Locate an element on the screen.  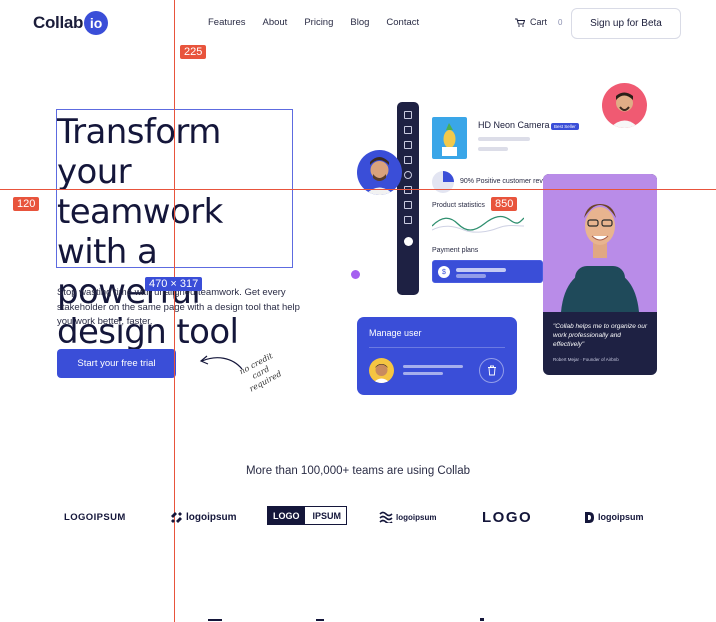
partner-logo-3-text-a: LOGO is located at coordinates (286, 515).